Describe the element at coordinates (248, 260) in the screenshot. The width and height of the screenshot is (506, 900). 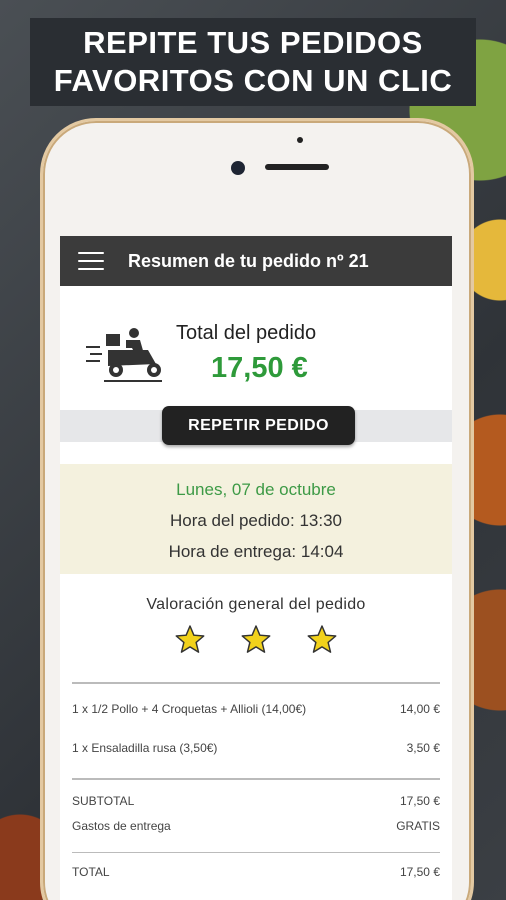
I see `page-title: Resumen de tu pedido nº 21` at that location.